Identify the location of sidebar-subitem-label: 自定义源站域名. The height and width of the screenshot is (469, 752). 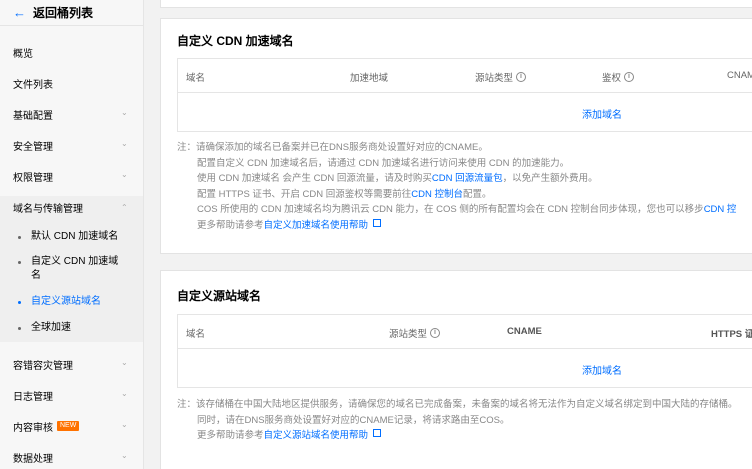
(66, 301).